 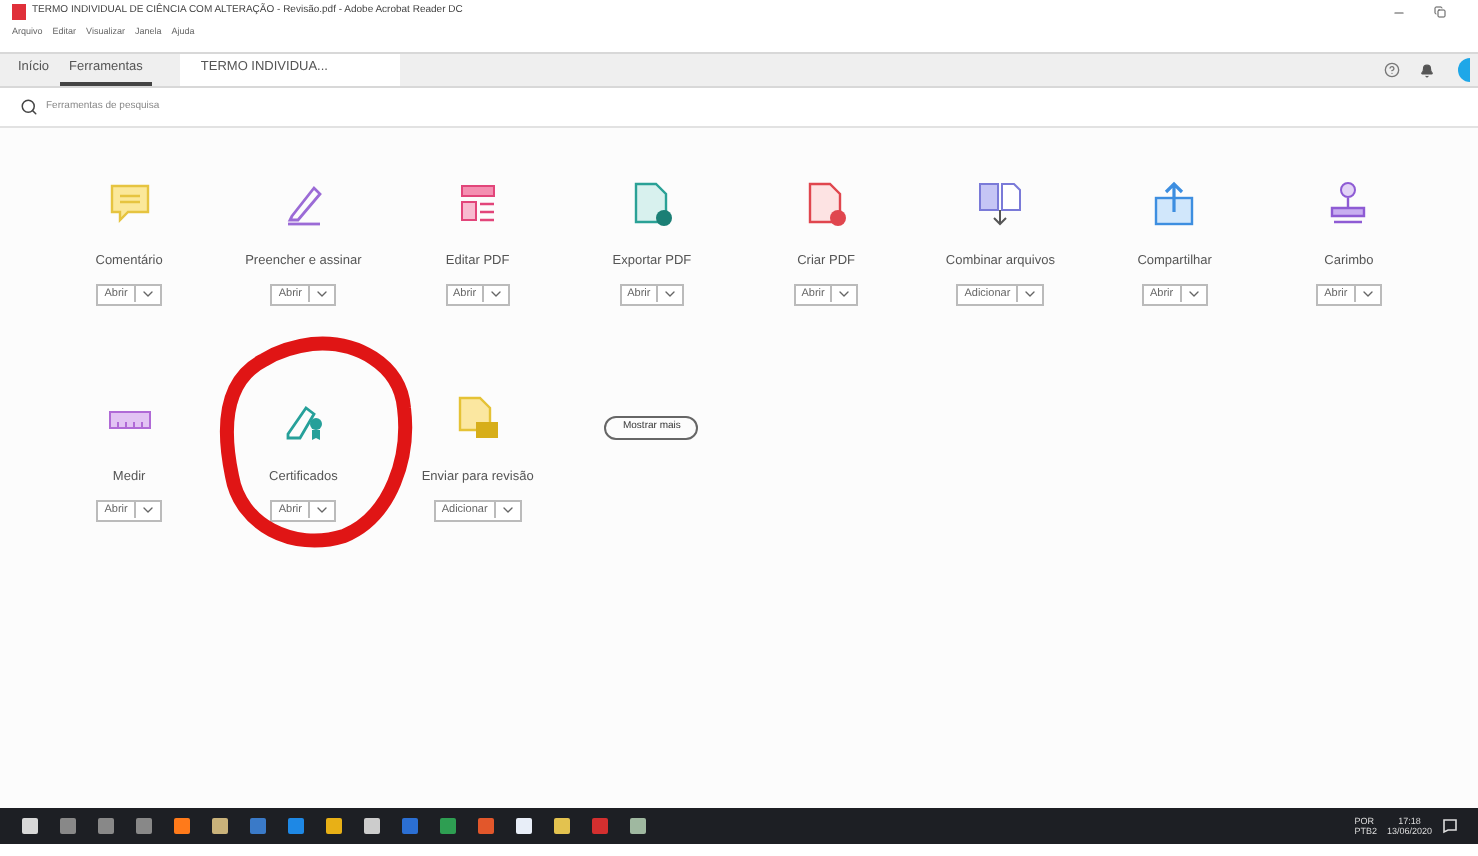 I want to click on combine-documents-icon, so click(x=1000, y=204).